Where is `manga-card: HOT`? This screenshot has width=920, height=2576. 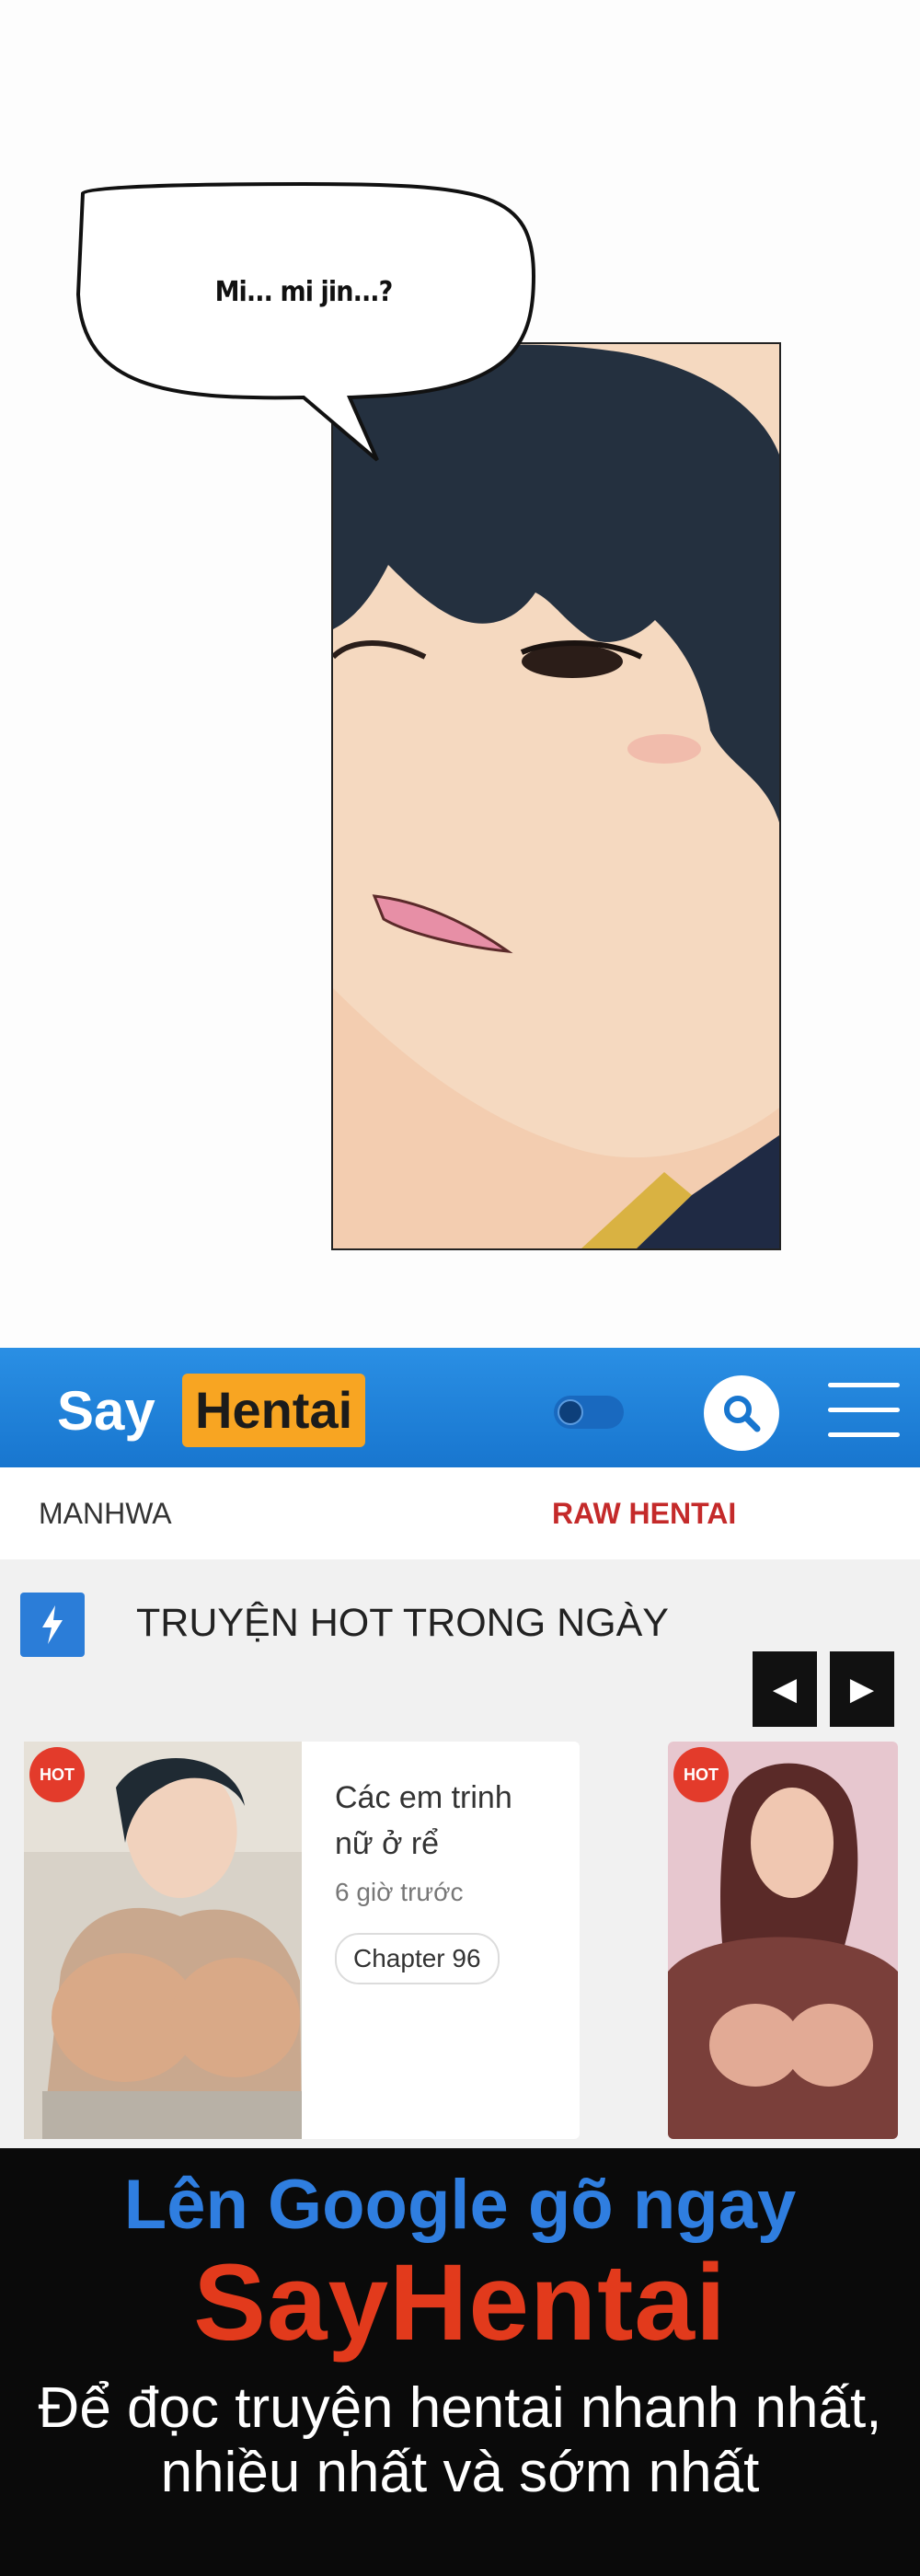
manga-card: HOT is located at coordinates (783, 1940).